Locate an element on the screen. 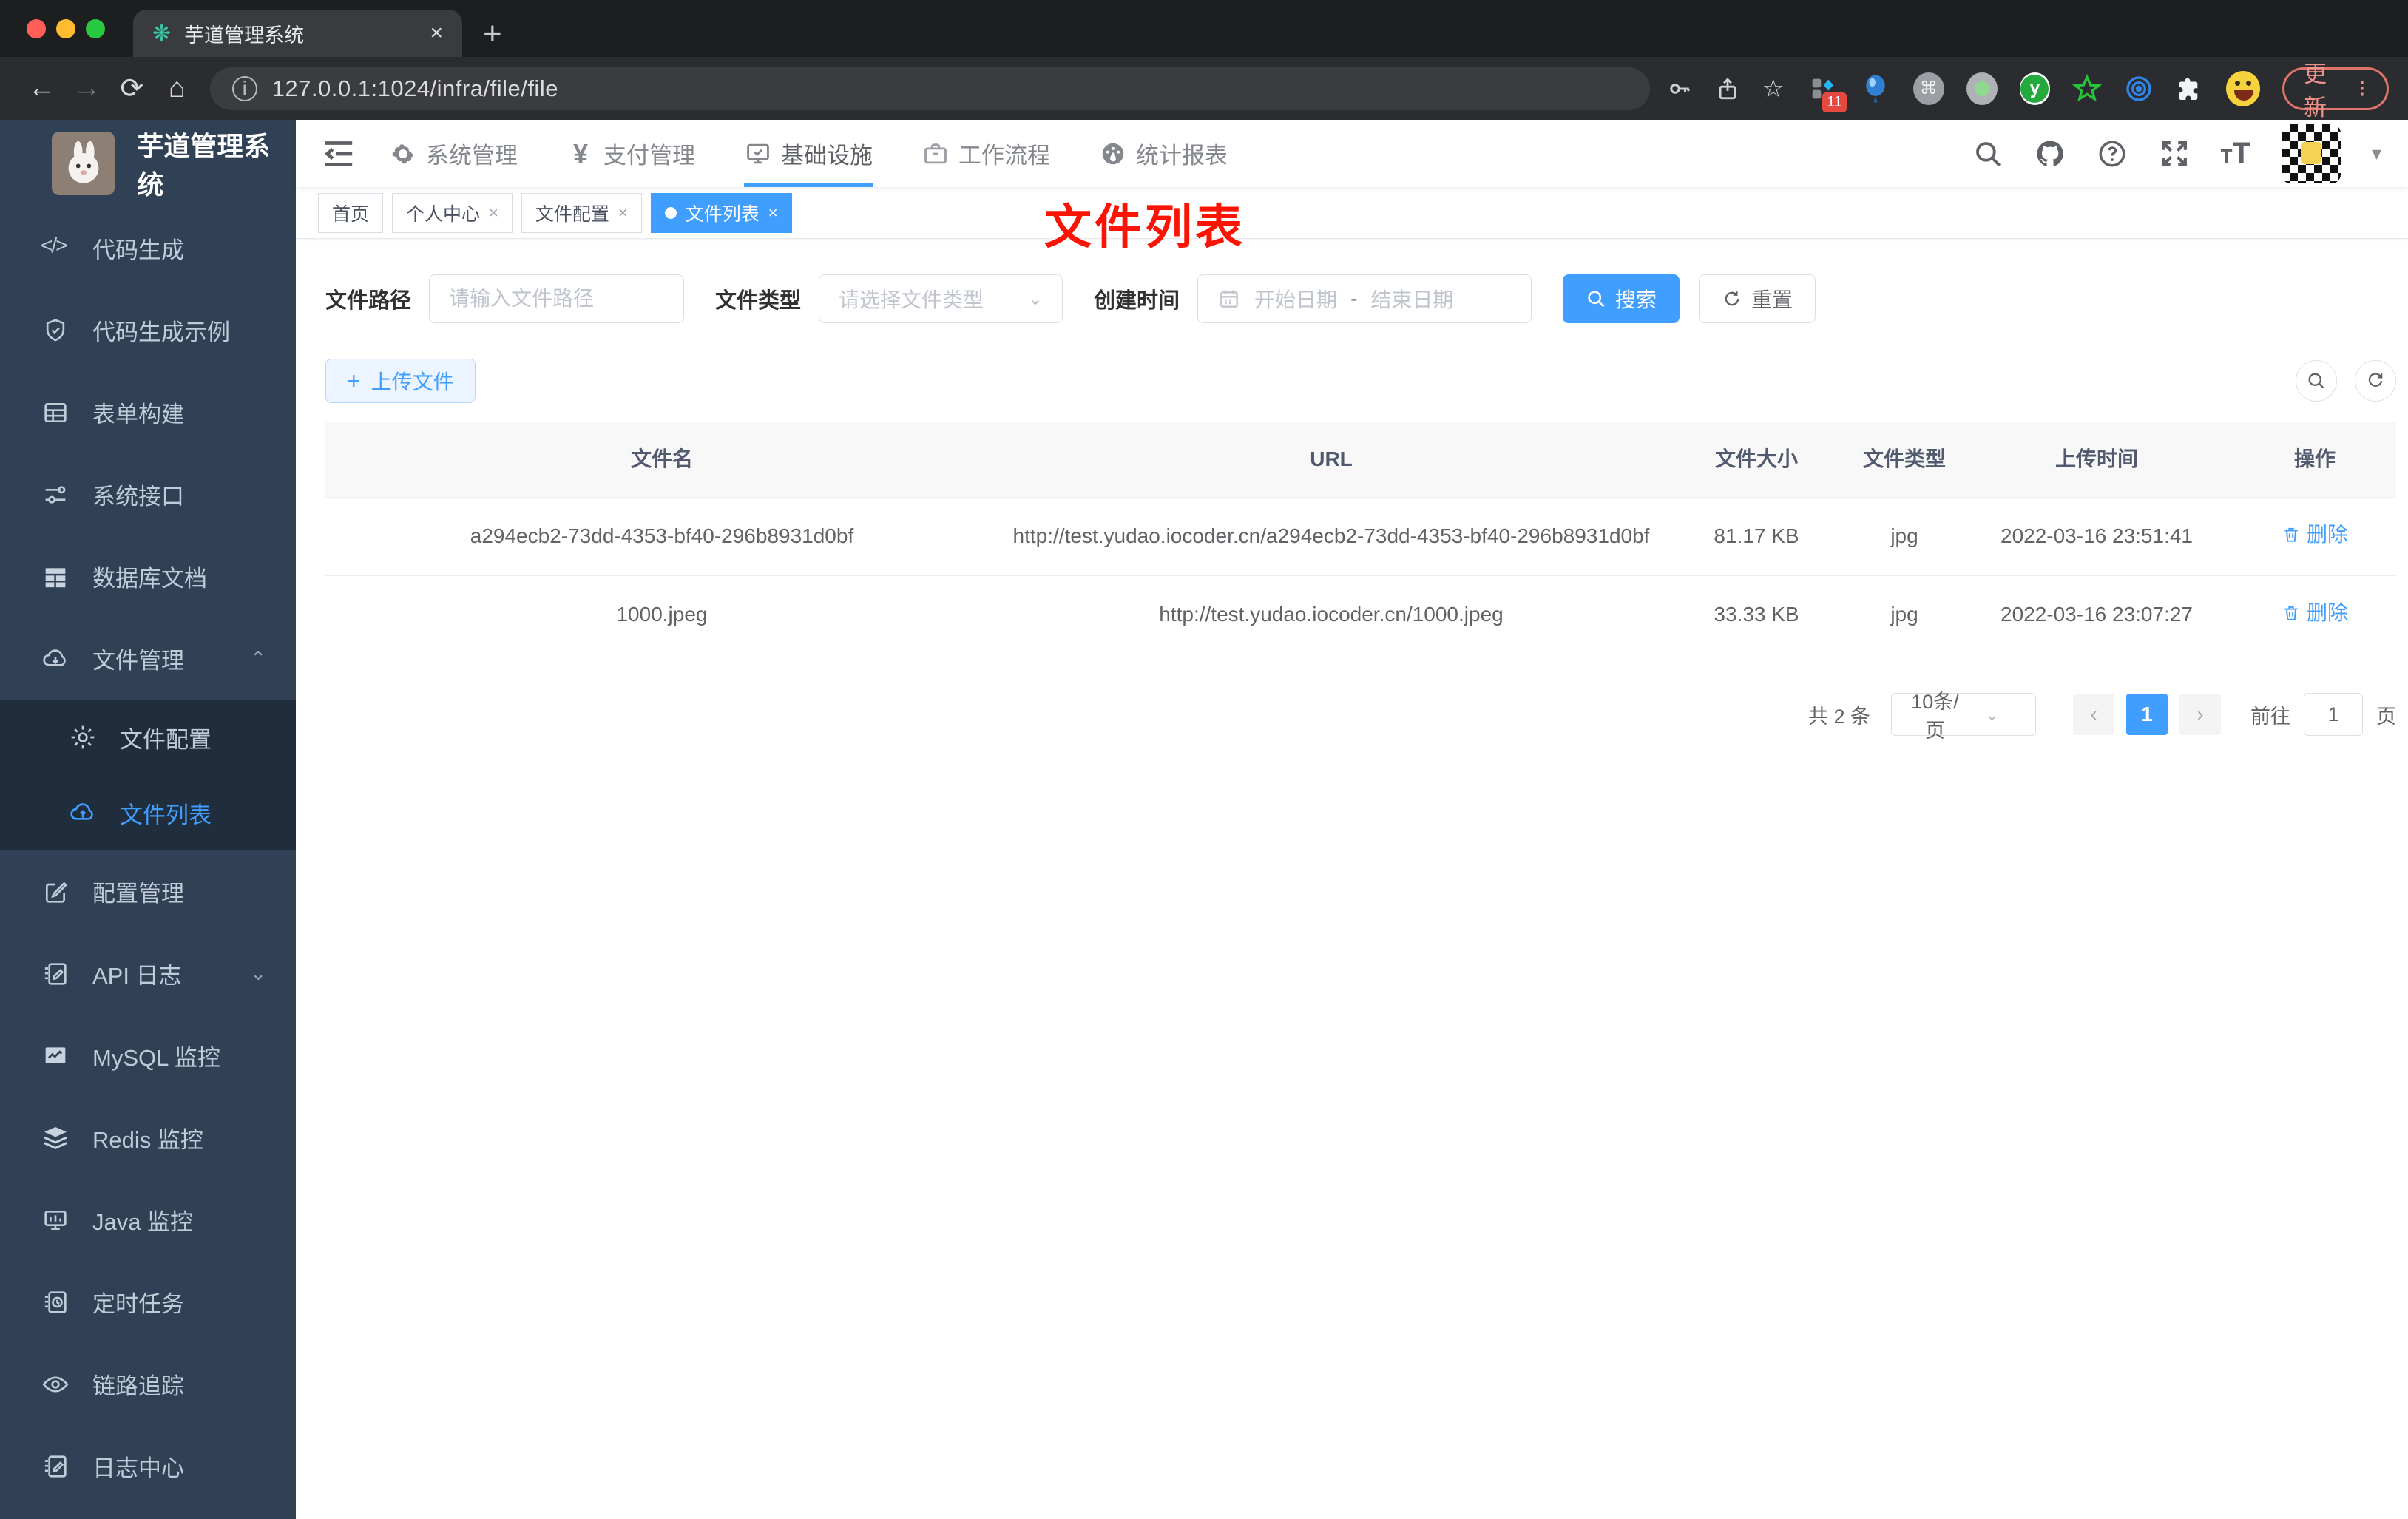 Image resolution: width=2408 pixels, height=1519 pixels. cell-size: 81.17 KB is located at coordinates (1756, 535).